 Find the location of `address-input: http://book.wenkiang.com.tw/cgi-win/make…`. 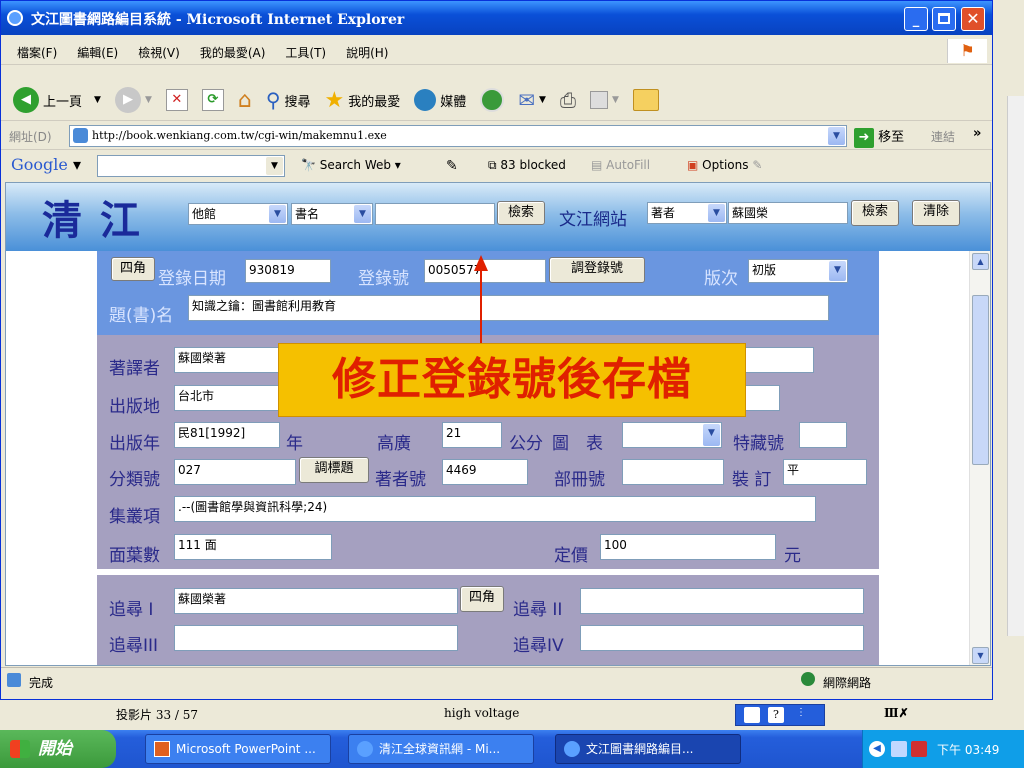

address-input: http://book.wenkiang.com.tw/cgi-win/make… is located at coordinates (458, 136).